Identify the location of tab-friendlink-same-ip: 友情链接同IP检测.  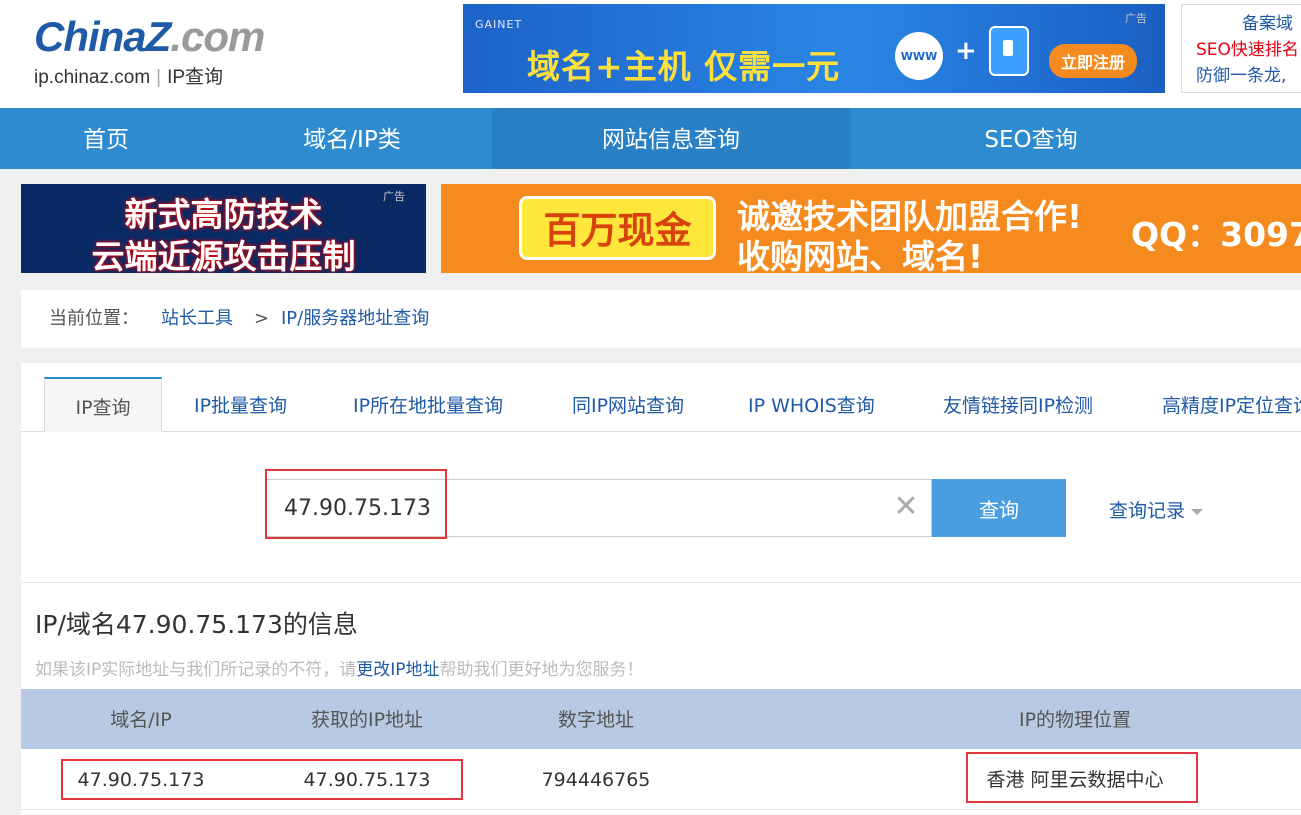
(1018, 404).